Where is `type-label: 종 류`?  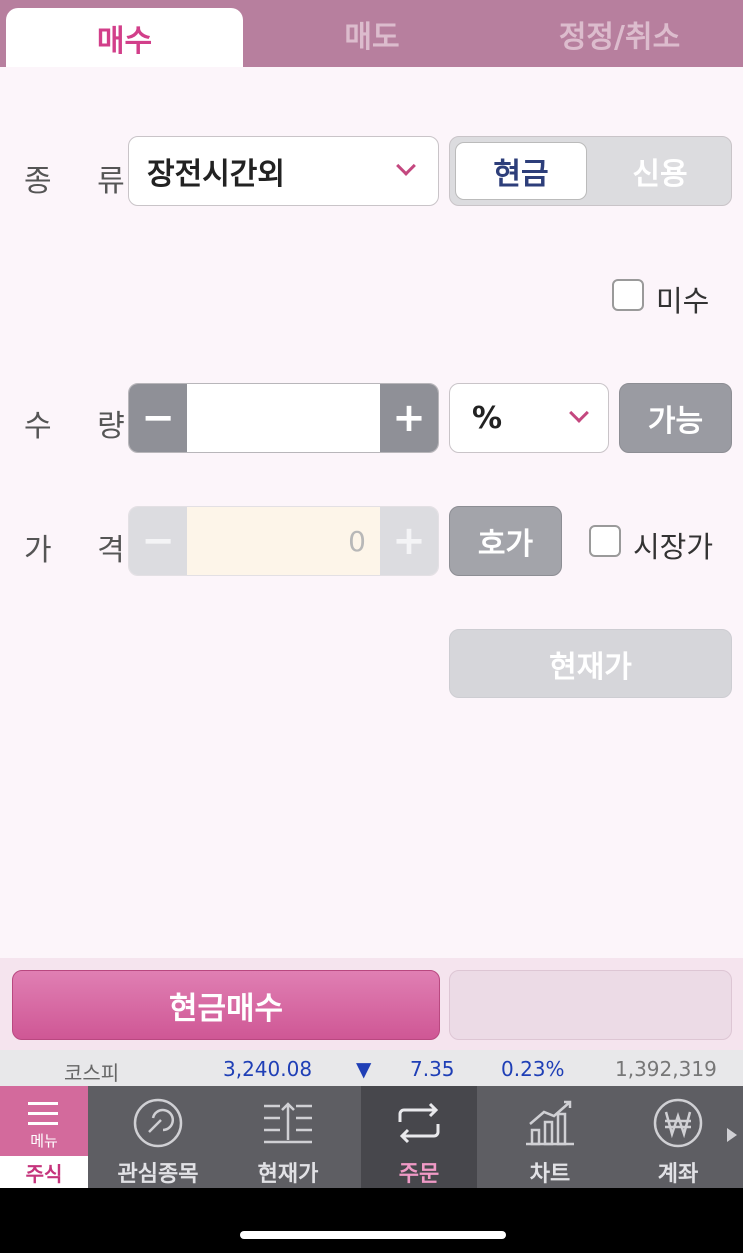 type-label: 종 류 is located at coordinates (83, 181).